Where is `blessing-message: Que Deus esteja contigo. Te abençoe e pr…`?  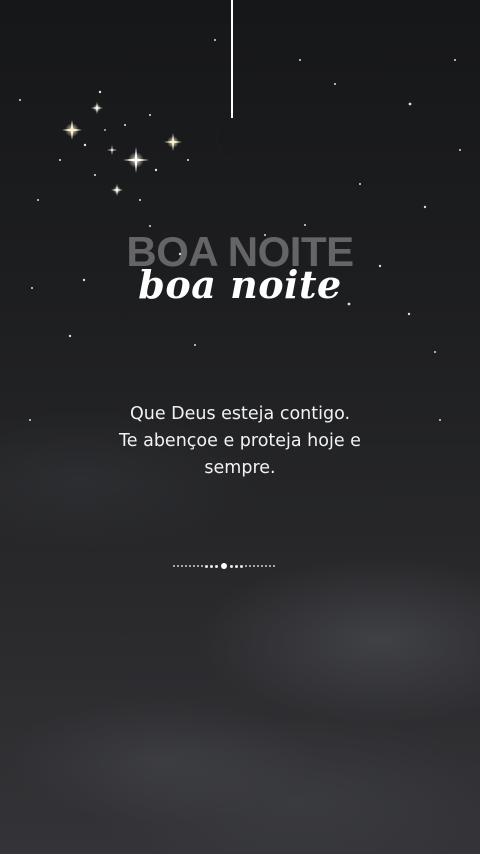 blessing-message: Que Deus esteja contigo. Te abençoe e pr… is located at coordinates (240, 441).